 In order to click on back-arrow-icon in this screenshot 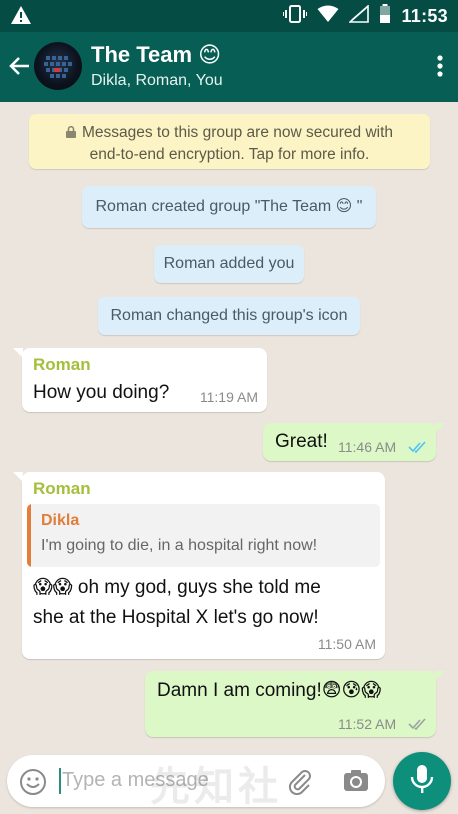, I will do `click(20, 68)`.